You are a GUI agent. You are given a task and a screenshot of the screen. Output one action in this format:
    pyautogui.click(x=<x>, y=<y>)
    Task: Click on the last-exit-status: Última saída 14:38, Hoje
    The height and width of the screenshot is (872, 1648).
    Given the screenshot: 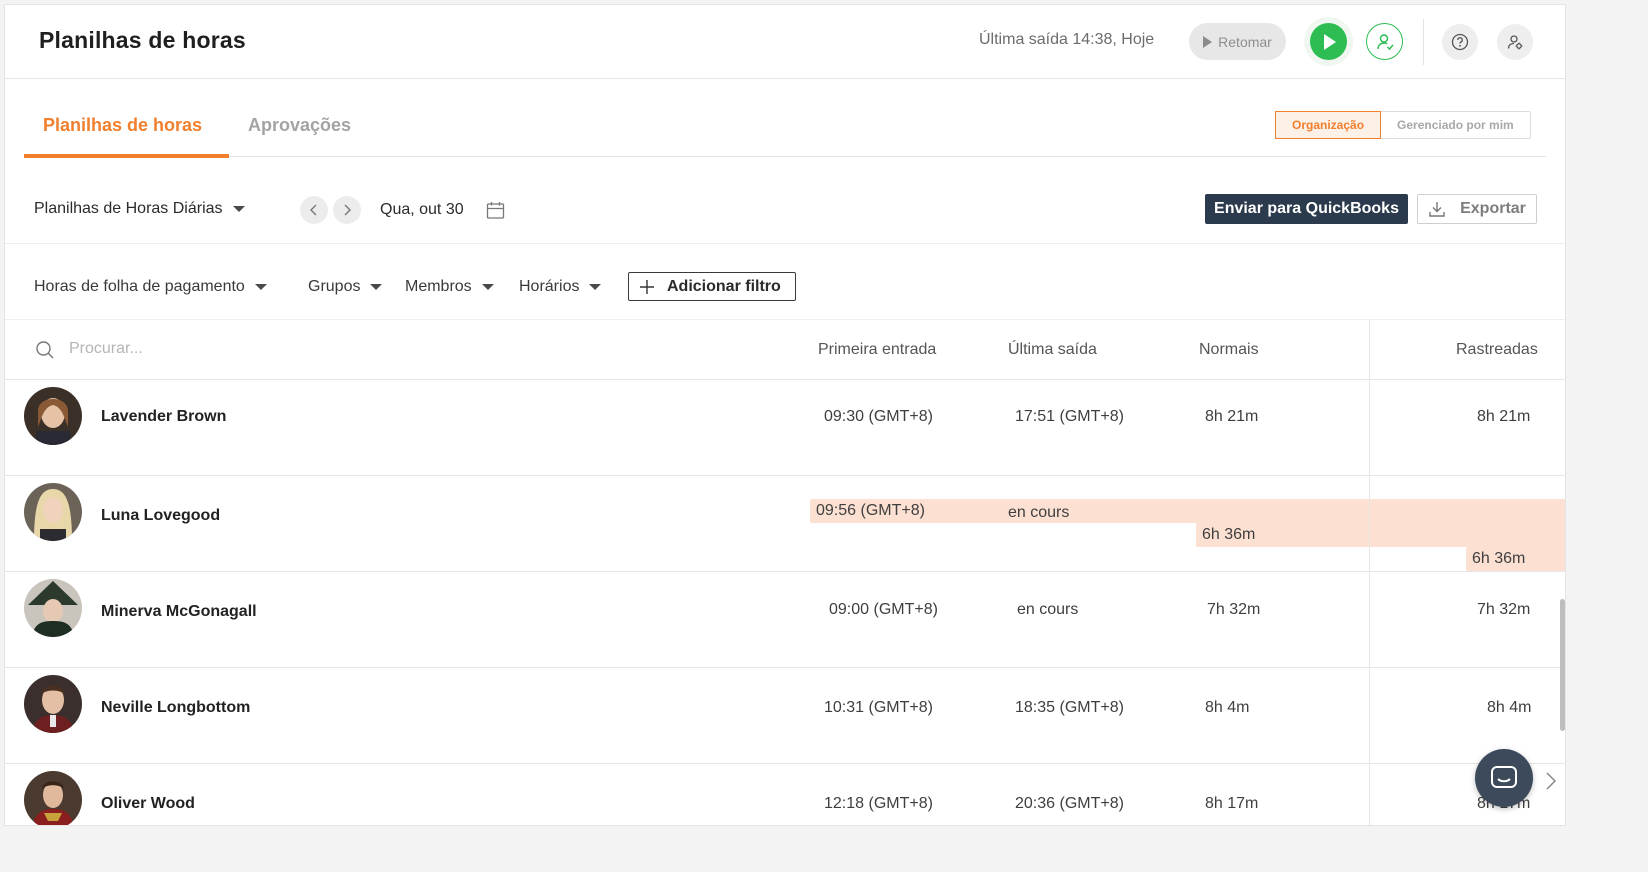 What is the action you would take?
    pyautogui.click(x=1067, y=39)
    